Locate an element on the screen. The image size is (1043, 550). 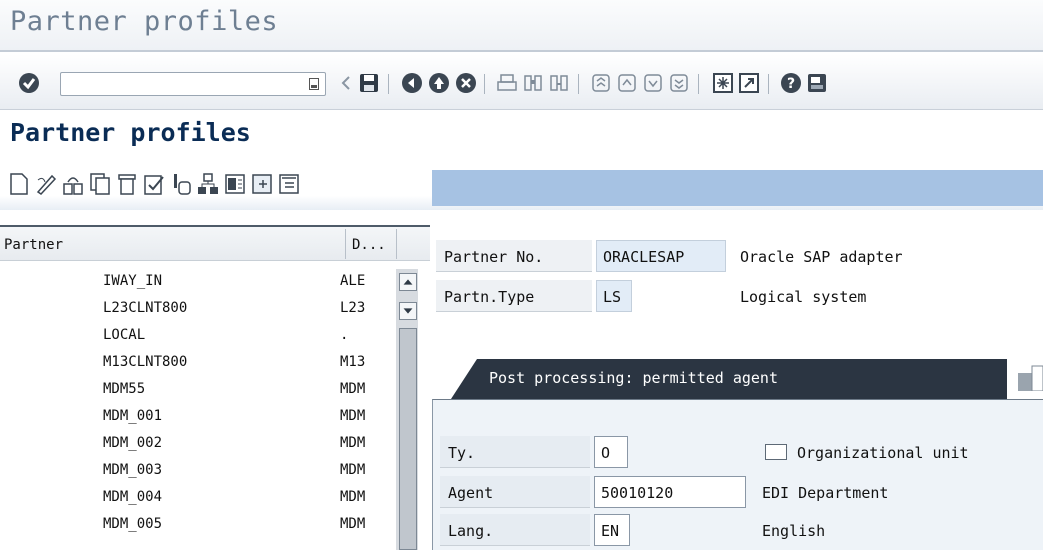
history-dropdown-icon is located at coordinates (314, 84).